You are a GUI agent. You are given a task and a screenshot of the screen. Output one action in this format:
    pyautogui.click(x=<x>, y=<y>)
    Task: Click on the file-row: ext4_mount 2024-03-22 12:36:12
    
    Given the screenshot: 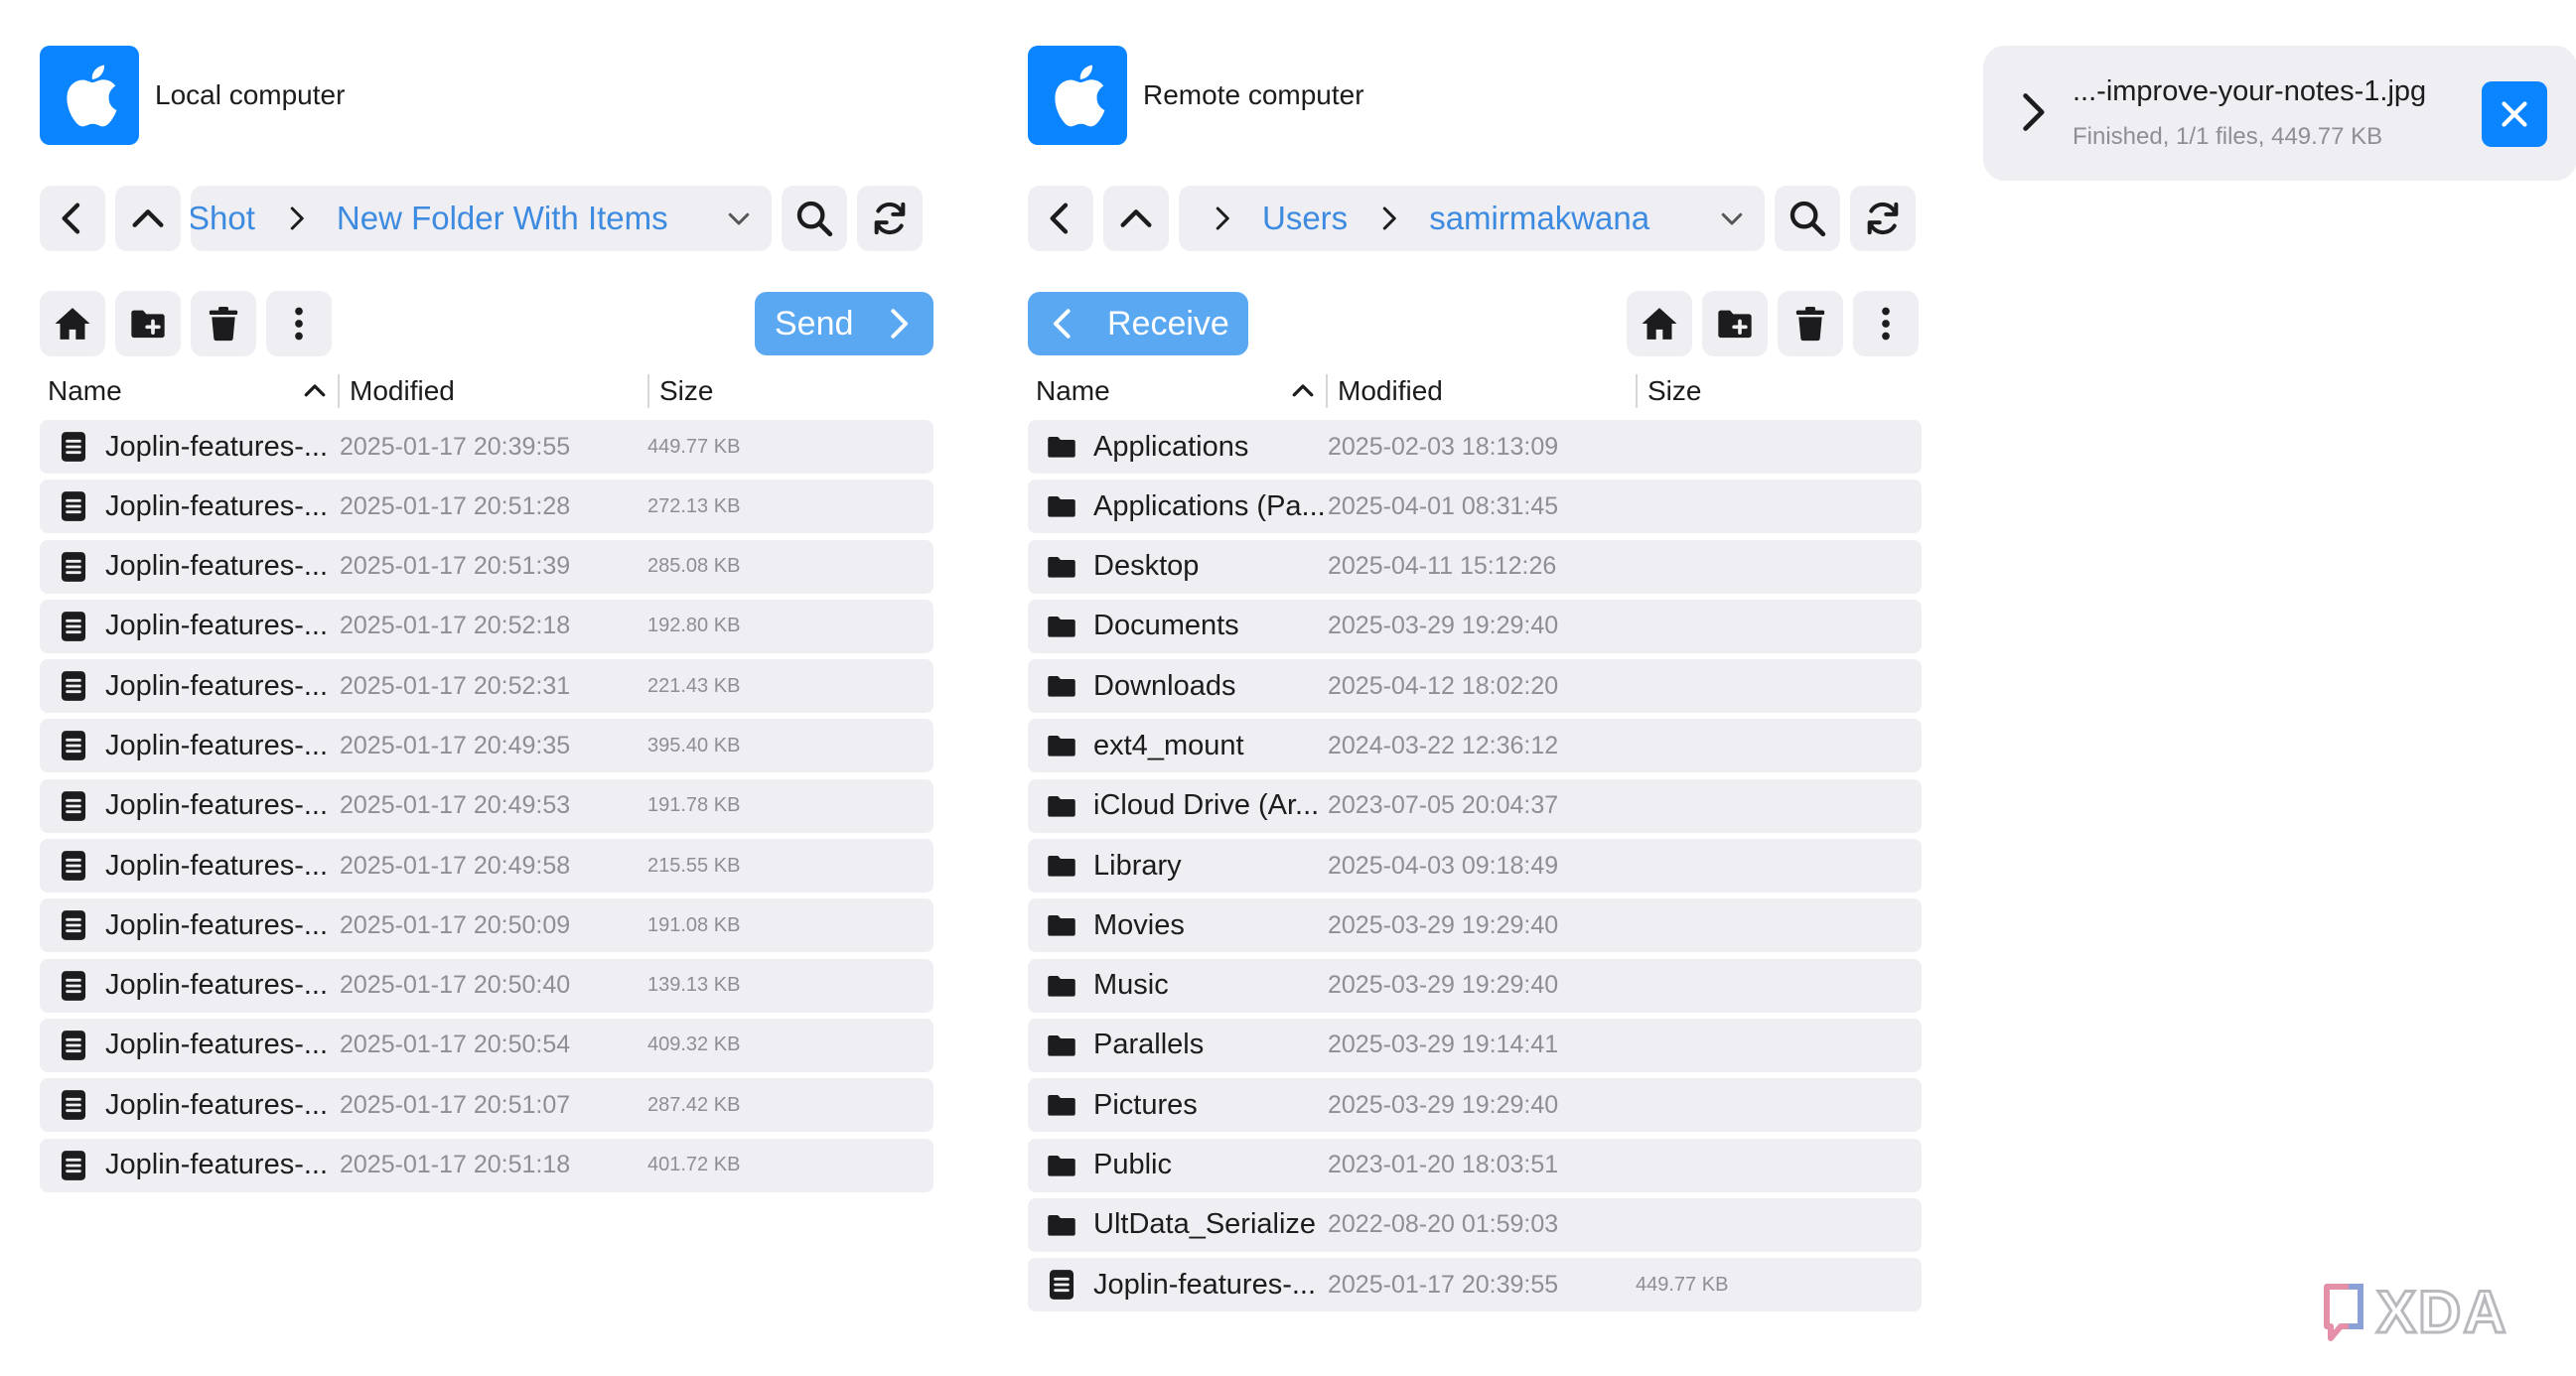 What is the action you would take?
    pyautogui.click(x=1475, y=746)
    